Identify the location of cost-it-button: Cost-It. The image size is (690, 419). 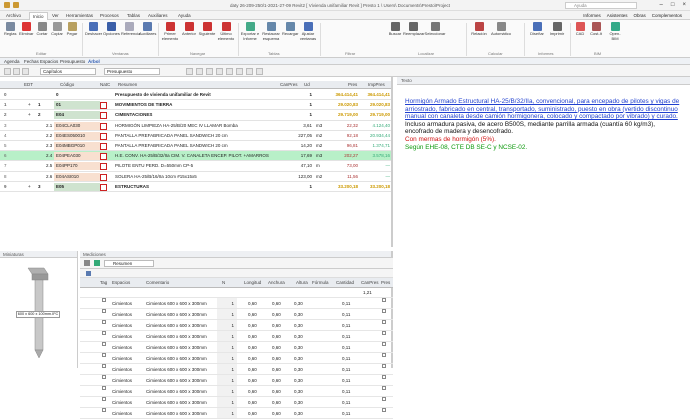
(596, 29).